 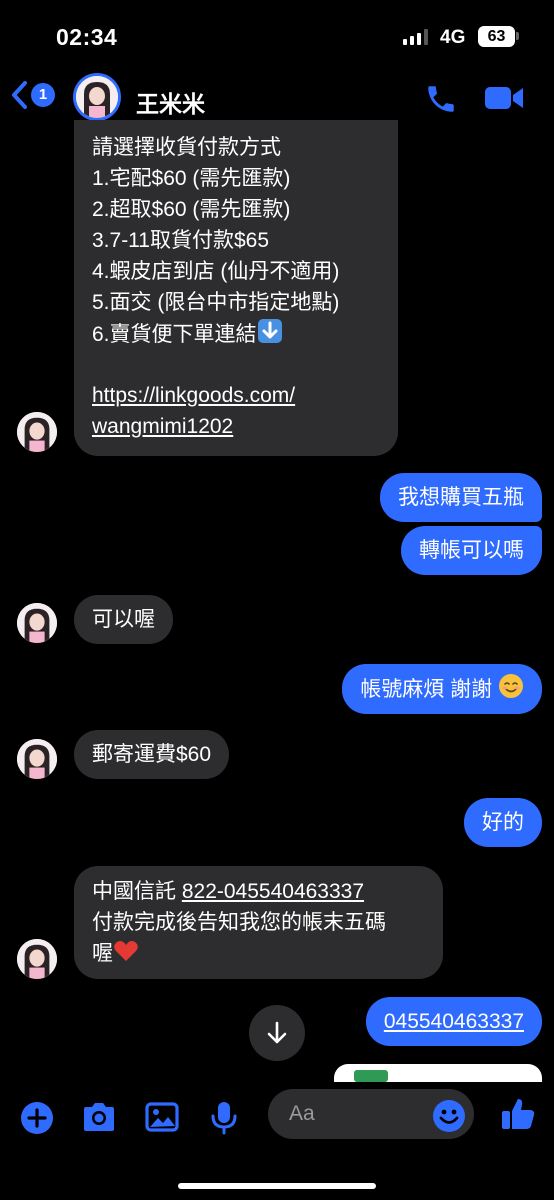 I want to click on incoming-message: 可以喔, so click(x=123, y=619).